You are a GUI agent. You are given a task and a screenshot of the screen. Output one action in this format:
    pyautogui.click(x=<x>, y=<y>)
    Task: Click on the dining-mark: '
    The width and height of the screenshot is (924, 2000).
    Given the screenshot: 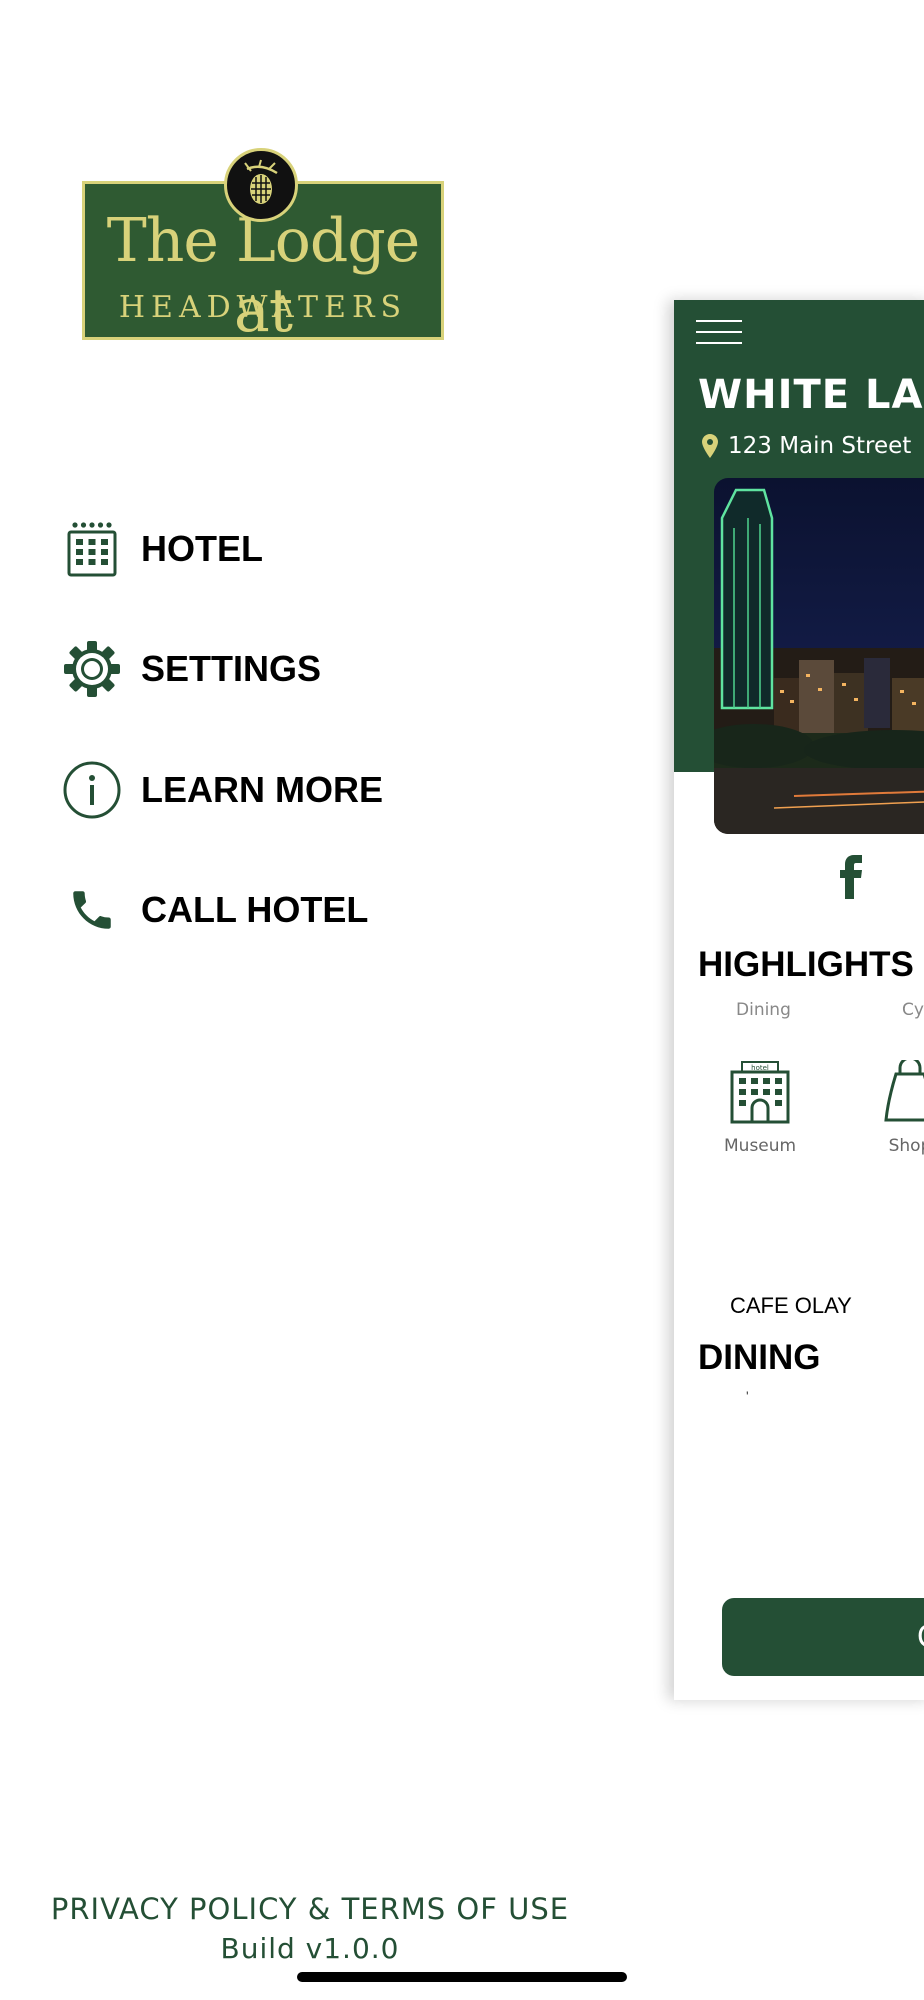 What is the action you would take?
    pyautogui.click(x=747, y=1396)
    